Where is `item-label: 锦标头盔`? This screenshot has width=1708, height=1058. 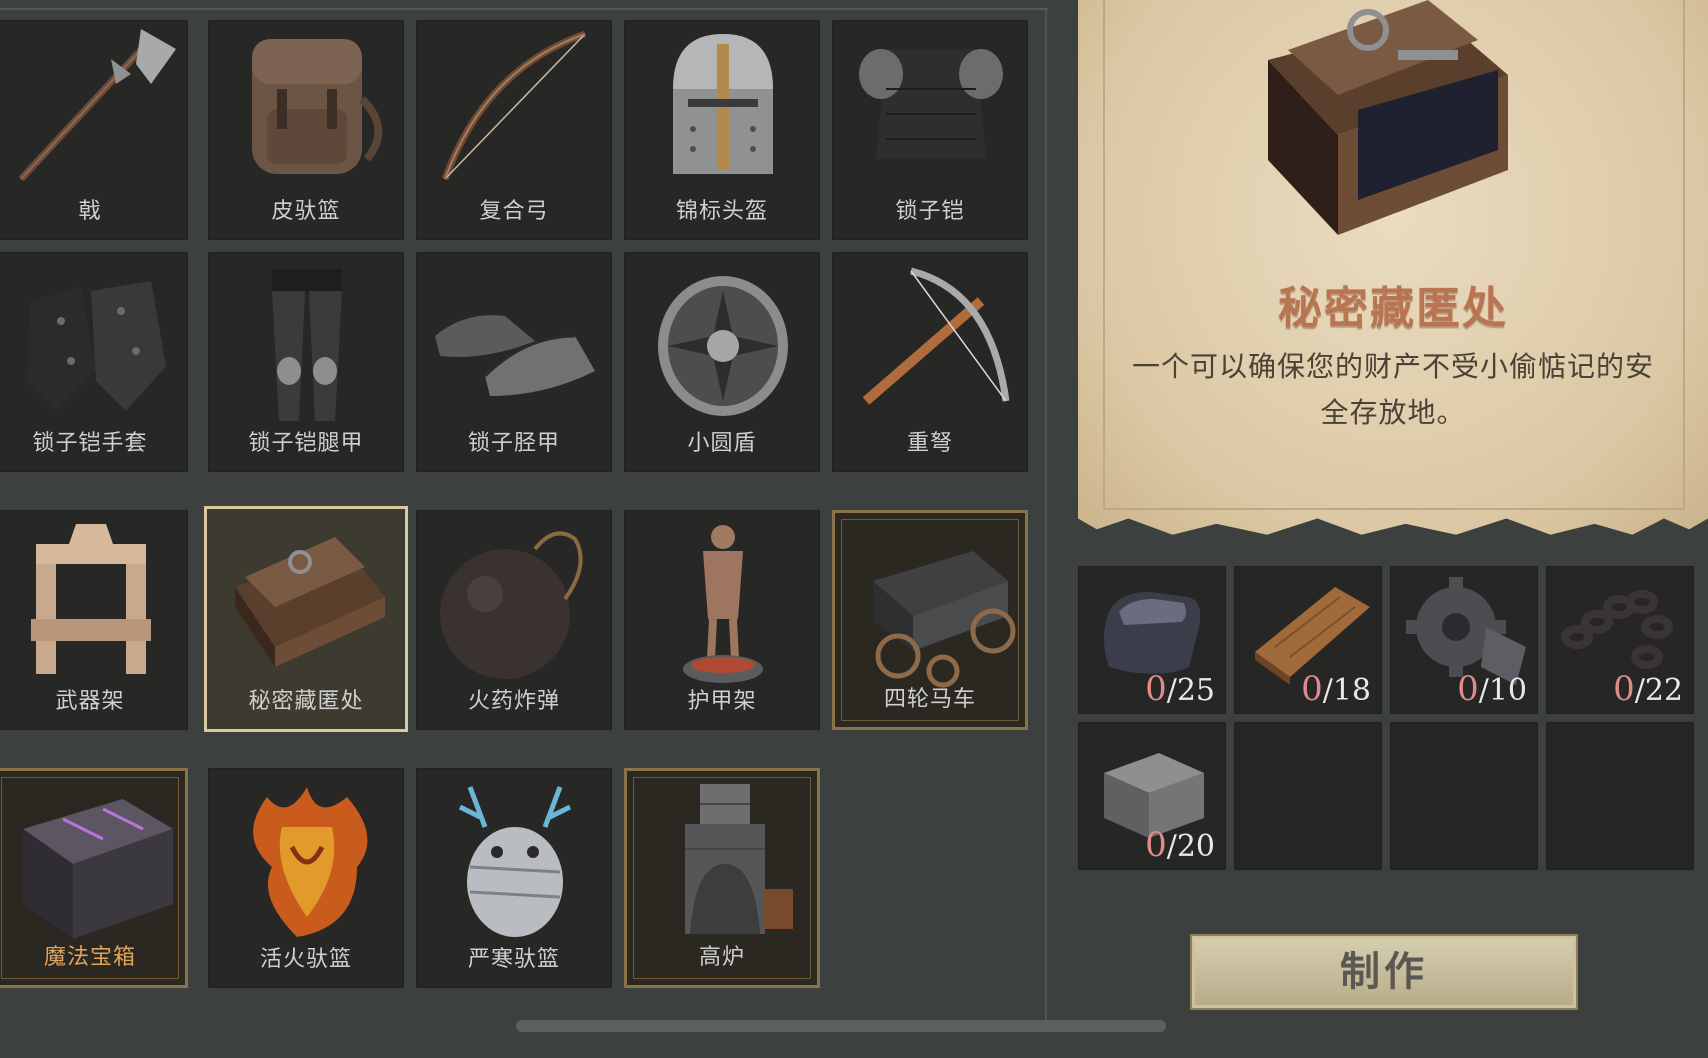 item-label: 锦标头盔 is located at coordinates (721, 211).